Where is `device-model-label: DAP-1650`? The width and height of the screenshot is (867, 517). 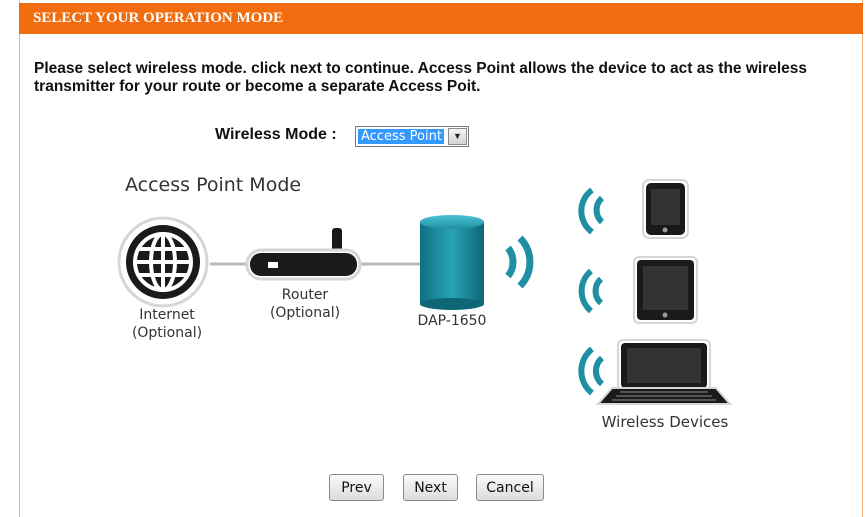
device-model-label: DAP-1650 is located at coordinates (452, 321).